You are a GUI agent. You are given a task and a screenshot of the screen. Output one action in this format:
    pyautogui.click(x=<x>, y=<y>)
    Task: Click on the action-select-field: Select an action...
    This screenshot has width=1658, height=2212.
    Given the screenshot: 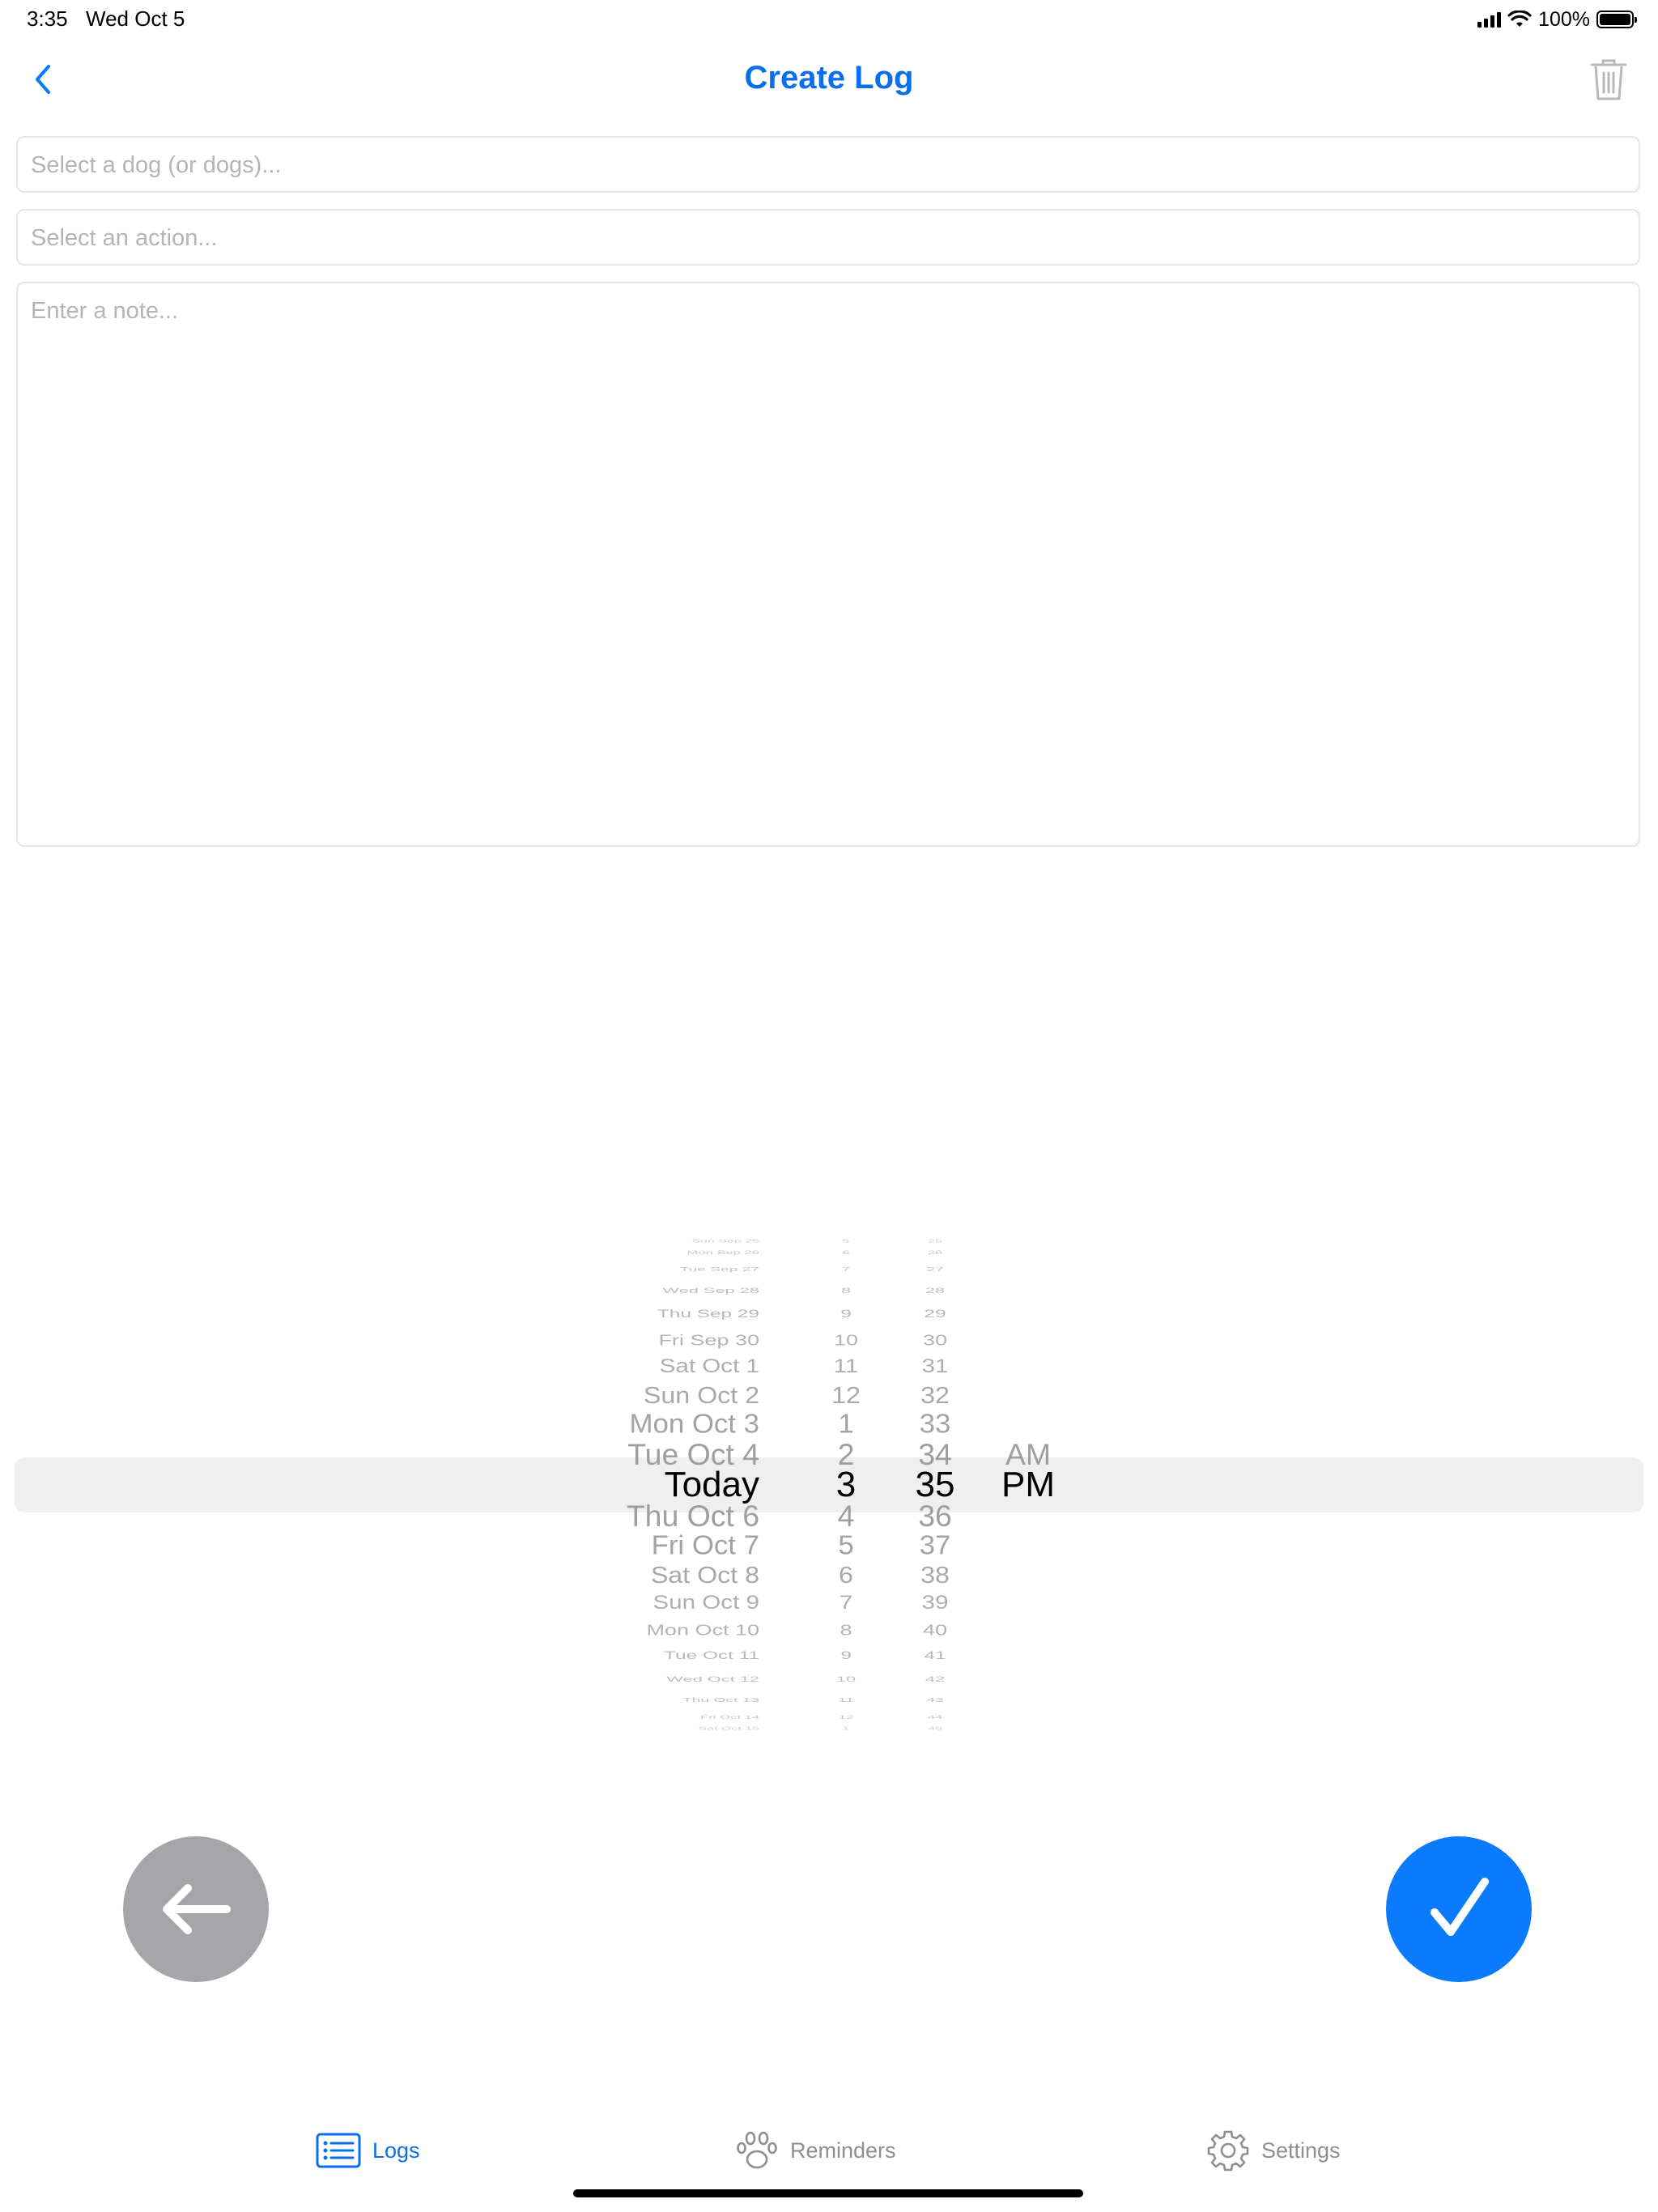 What is the action you would take?
    pyautogui.click(x=828, y=238)
    